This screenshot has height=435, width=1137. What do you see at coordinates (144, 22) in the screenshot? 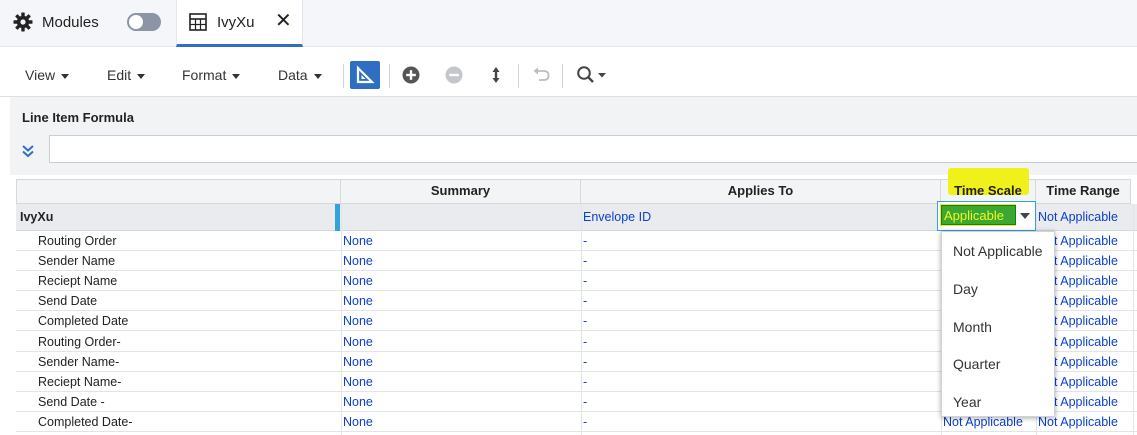
I see `modules-toggle` at bounding box center [144, 22].